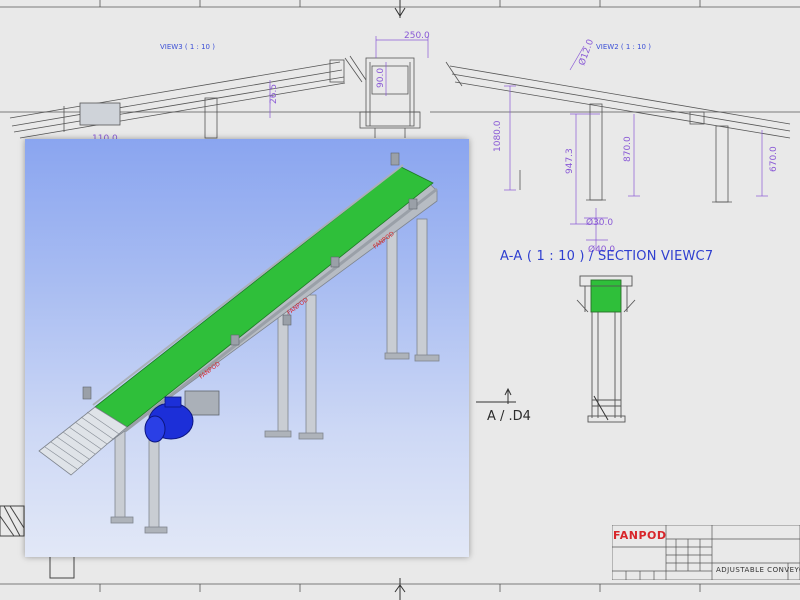 This screenshot has width=800, height=600. I want to click on dim-height-a: 947.3, so click(570, 161).